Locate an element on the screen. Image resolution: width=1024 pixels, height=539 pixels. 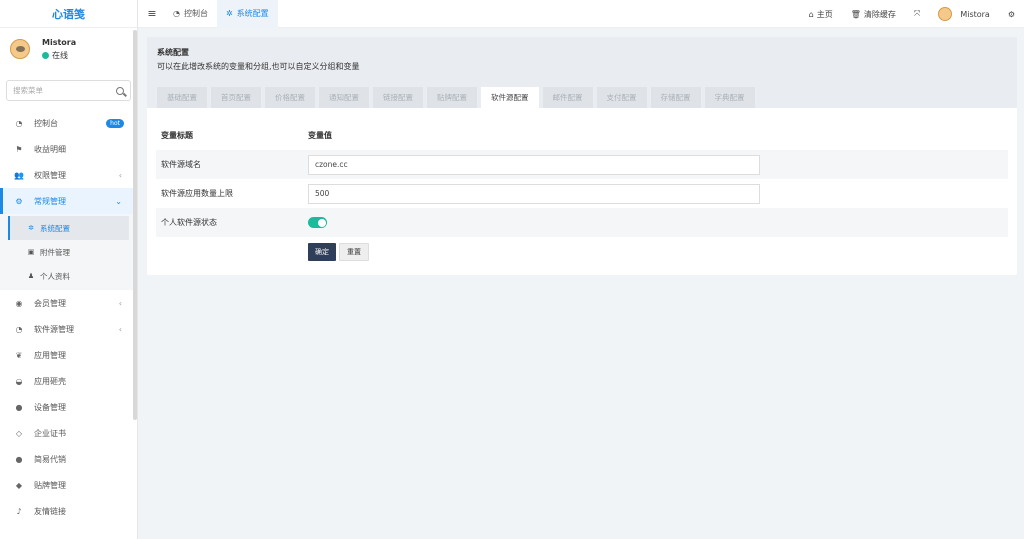
tag-icon: ◆ is located at coordinates (19, 485).